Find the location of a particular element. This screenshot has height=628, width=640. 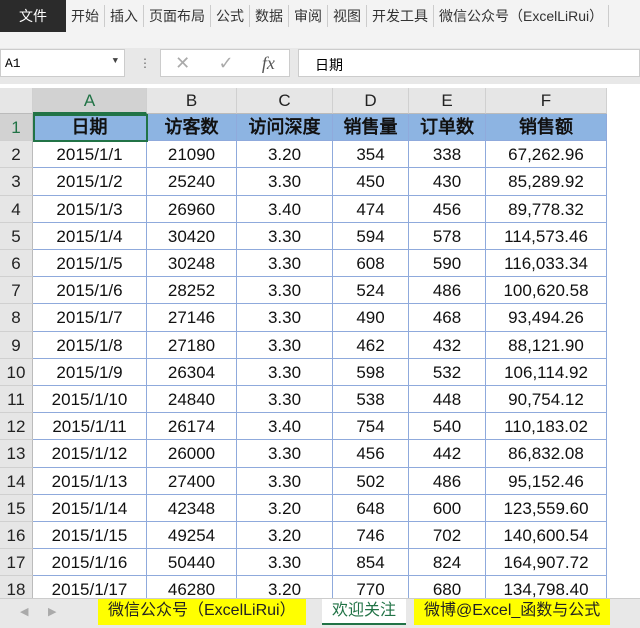

row-header: 2 is located at coordinates (16, 155).